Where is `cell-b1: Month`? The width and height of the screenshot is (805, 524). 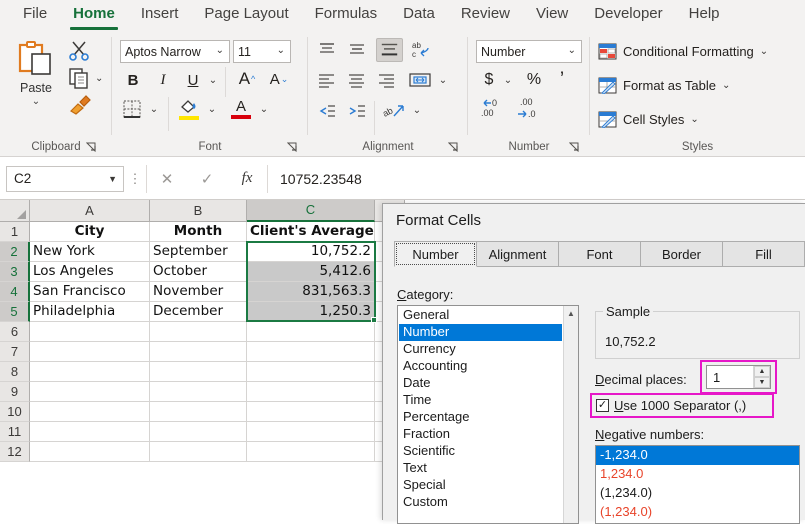
cell-b1: Month is located at coordinates (198, 232).